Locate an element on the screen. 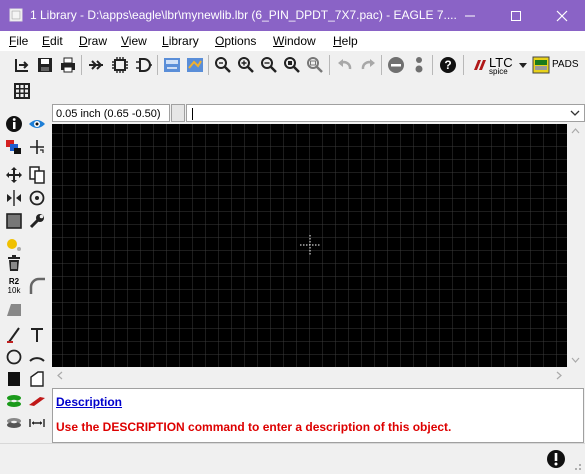  resize-grip is located at coordinates (577, 465).